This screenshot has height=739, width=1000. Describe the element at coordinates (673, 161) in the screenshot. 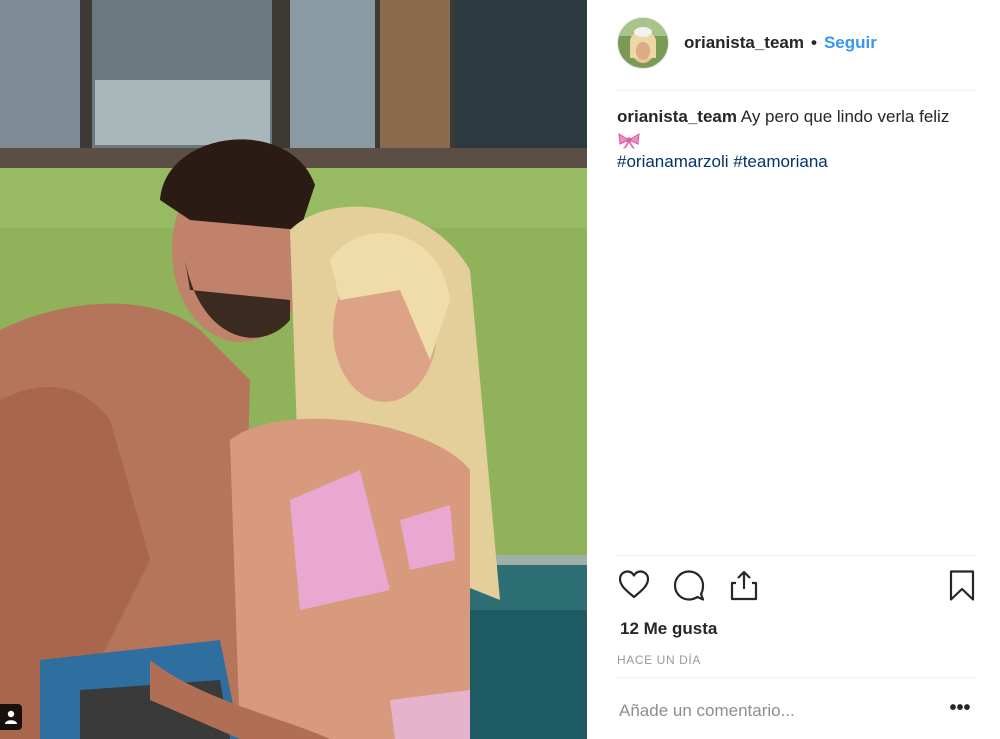

I see `hashtag-link: #orianamarzoli` at that location.